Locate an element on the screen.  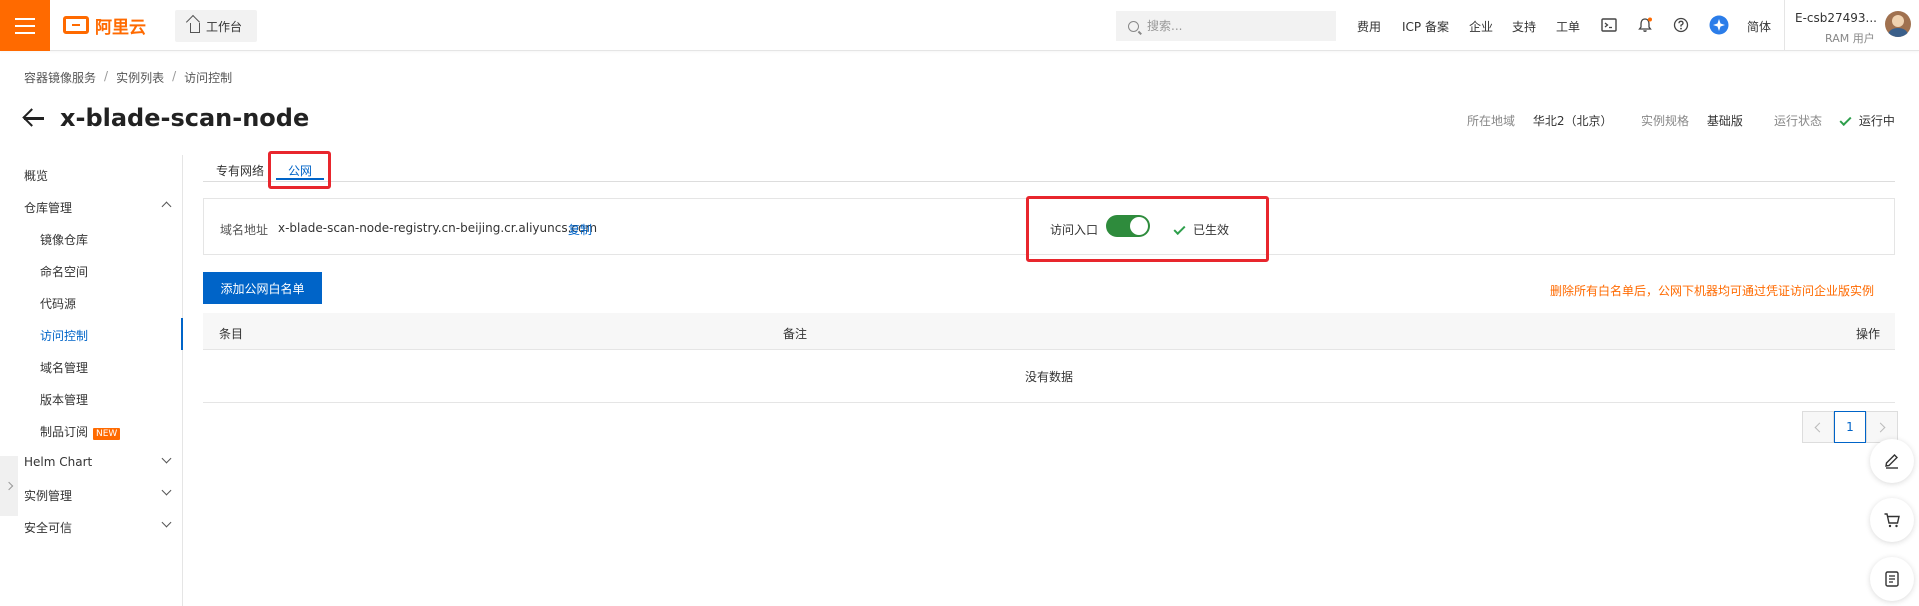
title-row: x-blade-scan-node is located at coordinates (165, 118).